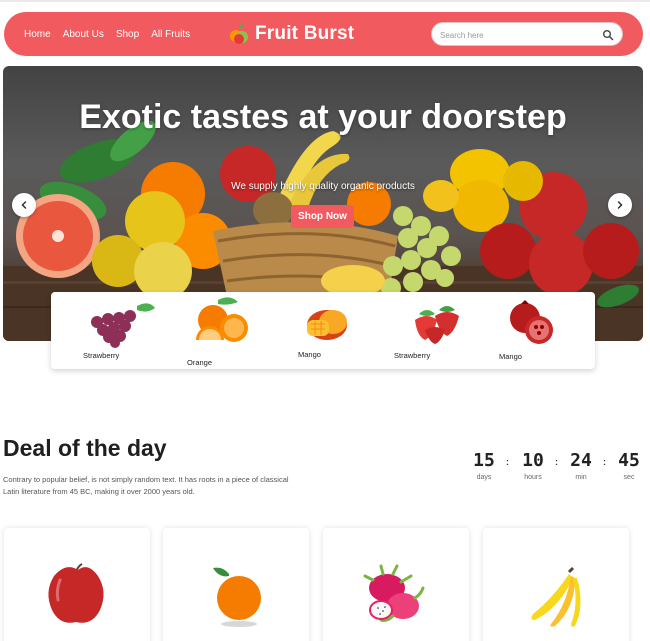 The height and width of the screenshot is (641, 650). I want to click on nav-link-about-us: About Us, so click(83, 34).